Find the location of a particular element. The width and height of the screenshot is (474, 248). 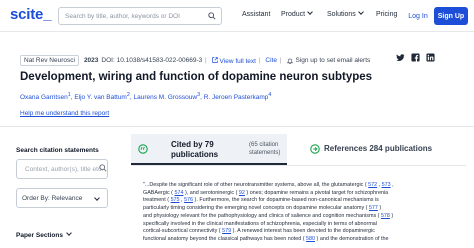

email-alert-label: Sign up to set email alerts is located at coordinates (333, 60).